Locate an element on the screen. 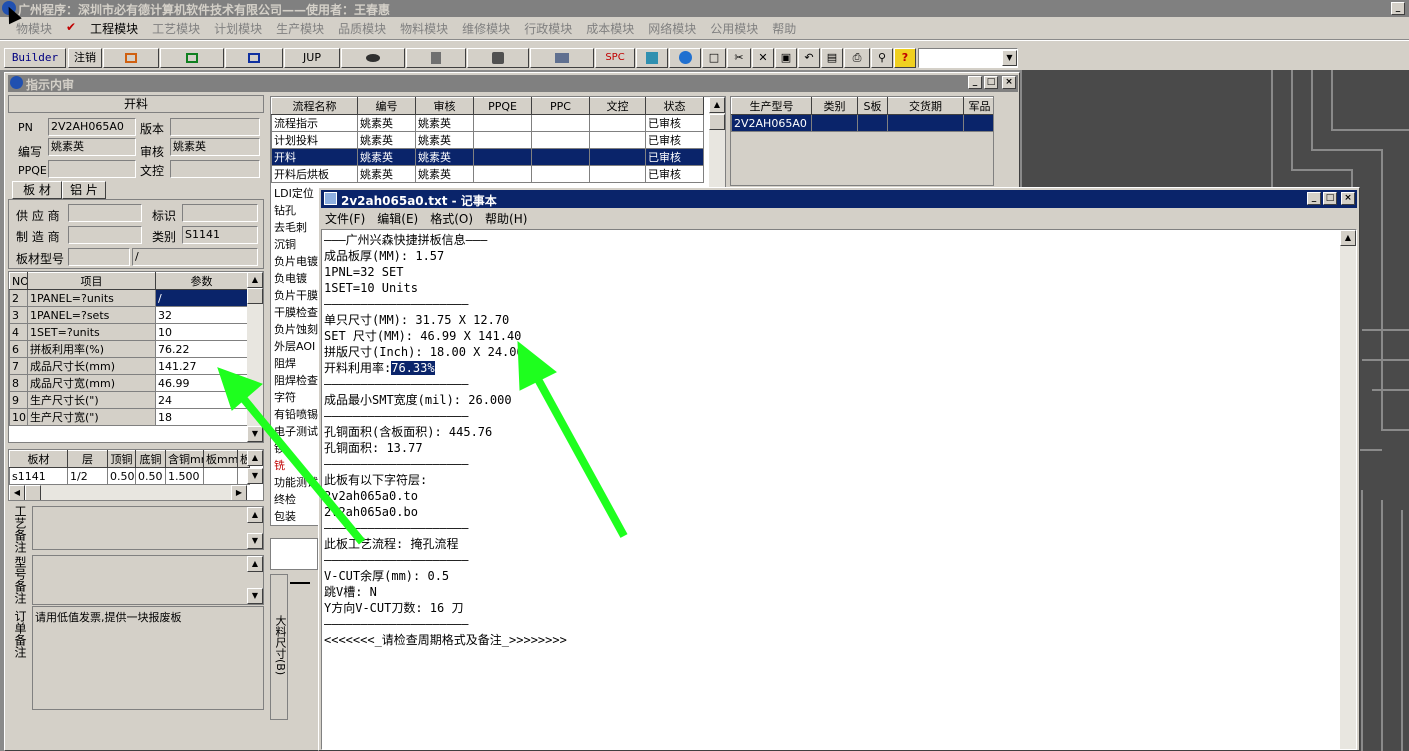 The width and height of the screenshot is (1409, 751). product-header: S板 is located at coordinates (872, 106).